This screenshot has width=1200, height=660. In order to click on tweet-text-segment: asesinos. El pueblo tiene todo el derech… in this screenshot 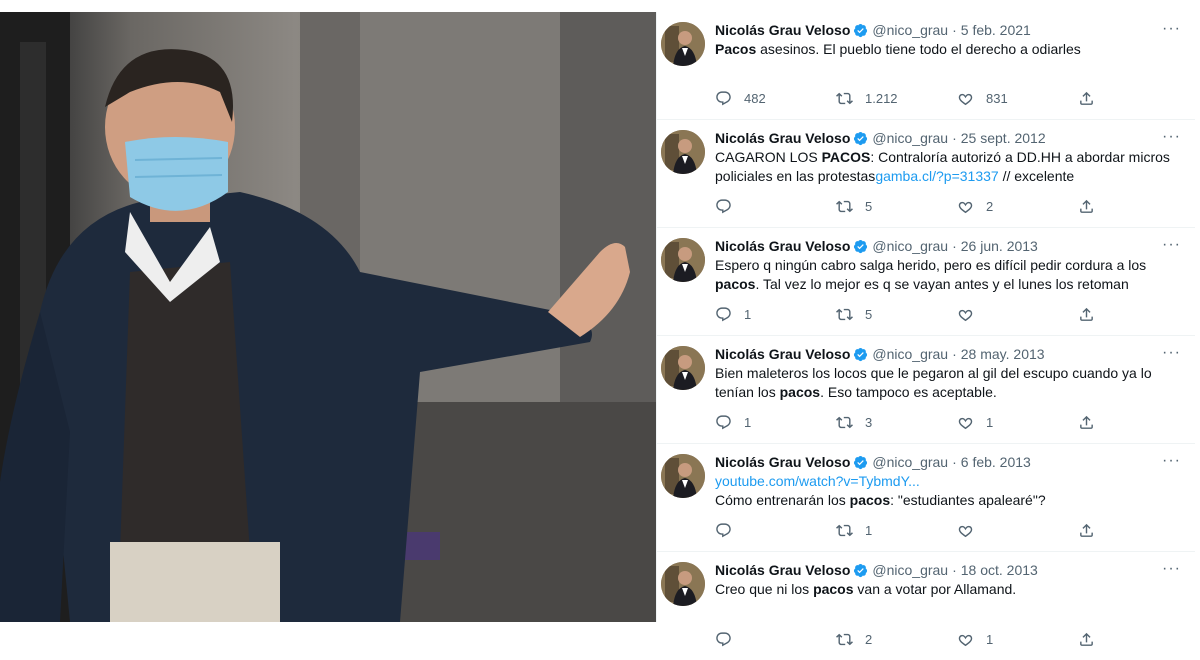, I will do `click(918, 49)`.